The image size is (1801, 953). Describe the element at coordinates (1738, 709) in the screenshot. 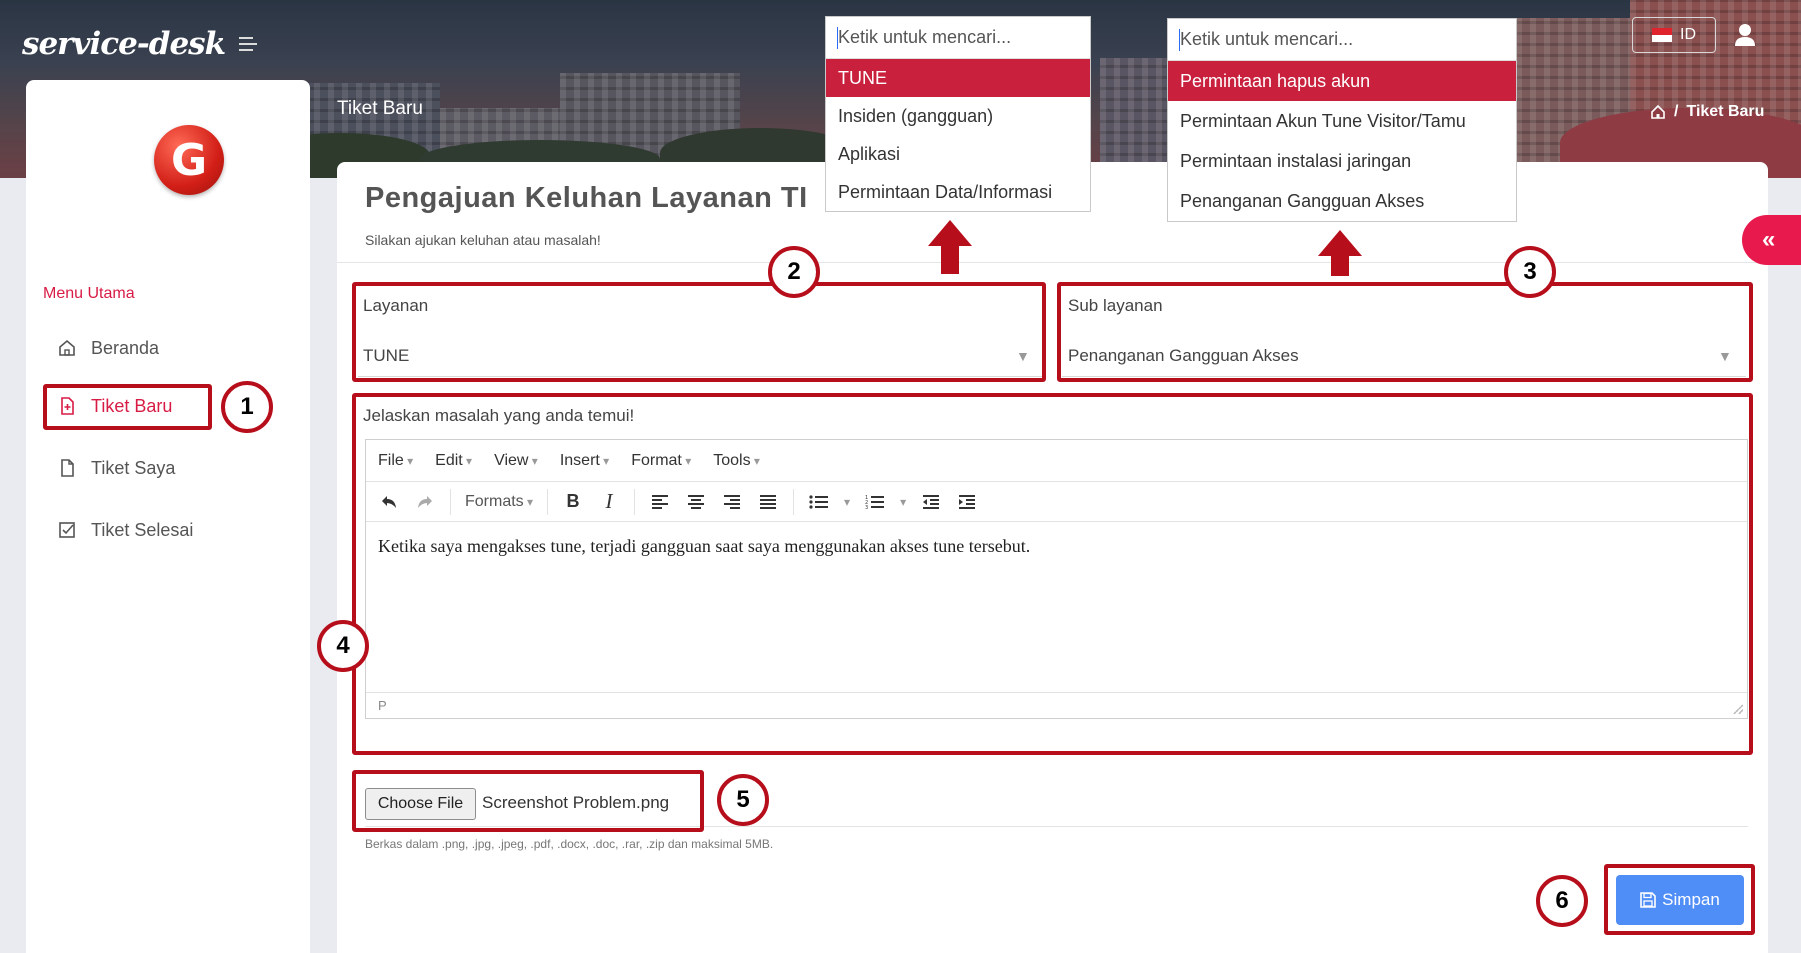

I see `resize-handle-icon` at that location.